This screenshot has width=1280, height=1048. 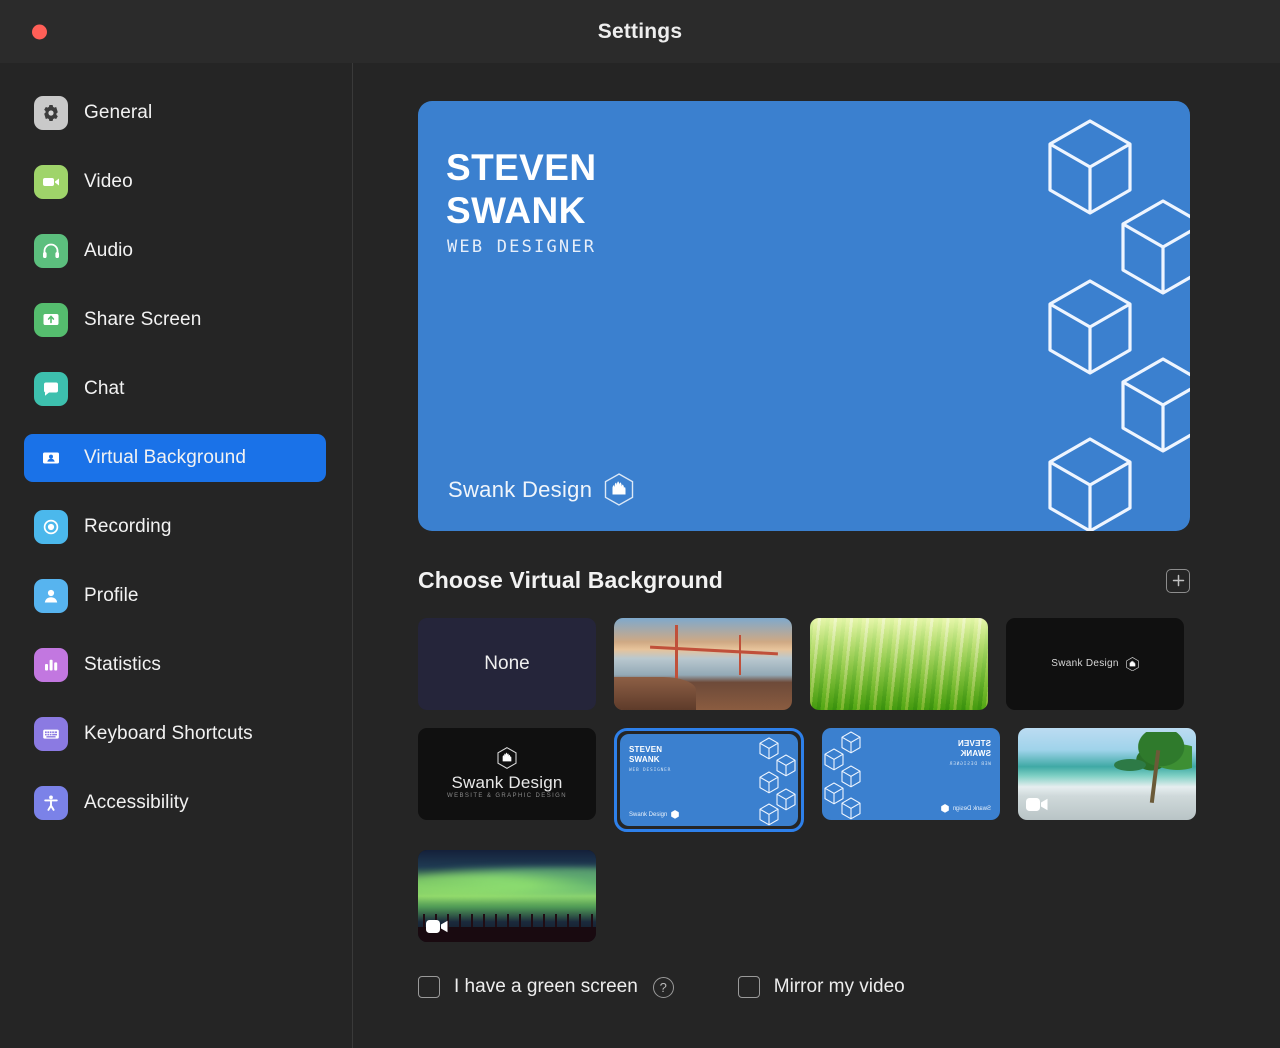 I want to click on plus-icon, so click(x=1178, y=580).